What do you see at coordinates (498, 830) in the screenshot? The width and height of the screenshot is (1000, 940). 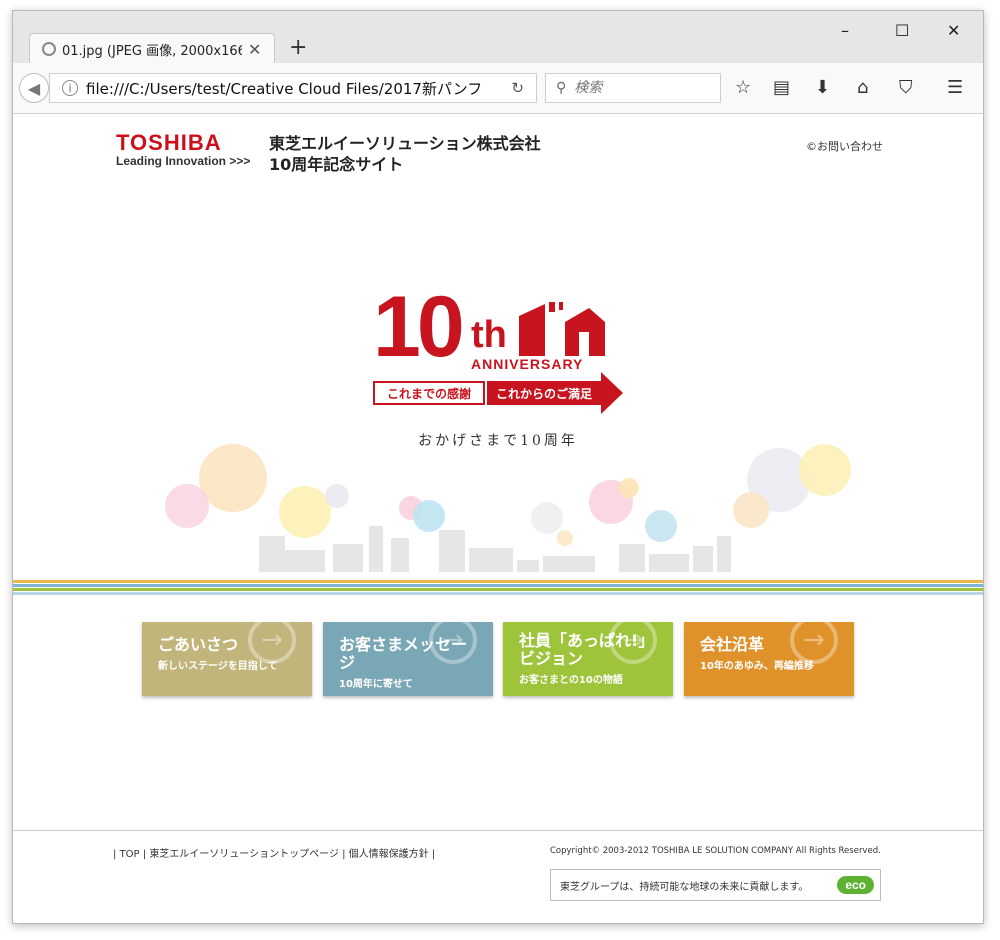 I see `footer-divider` at bounding box center [498, 830].